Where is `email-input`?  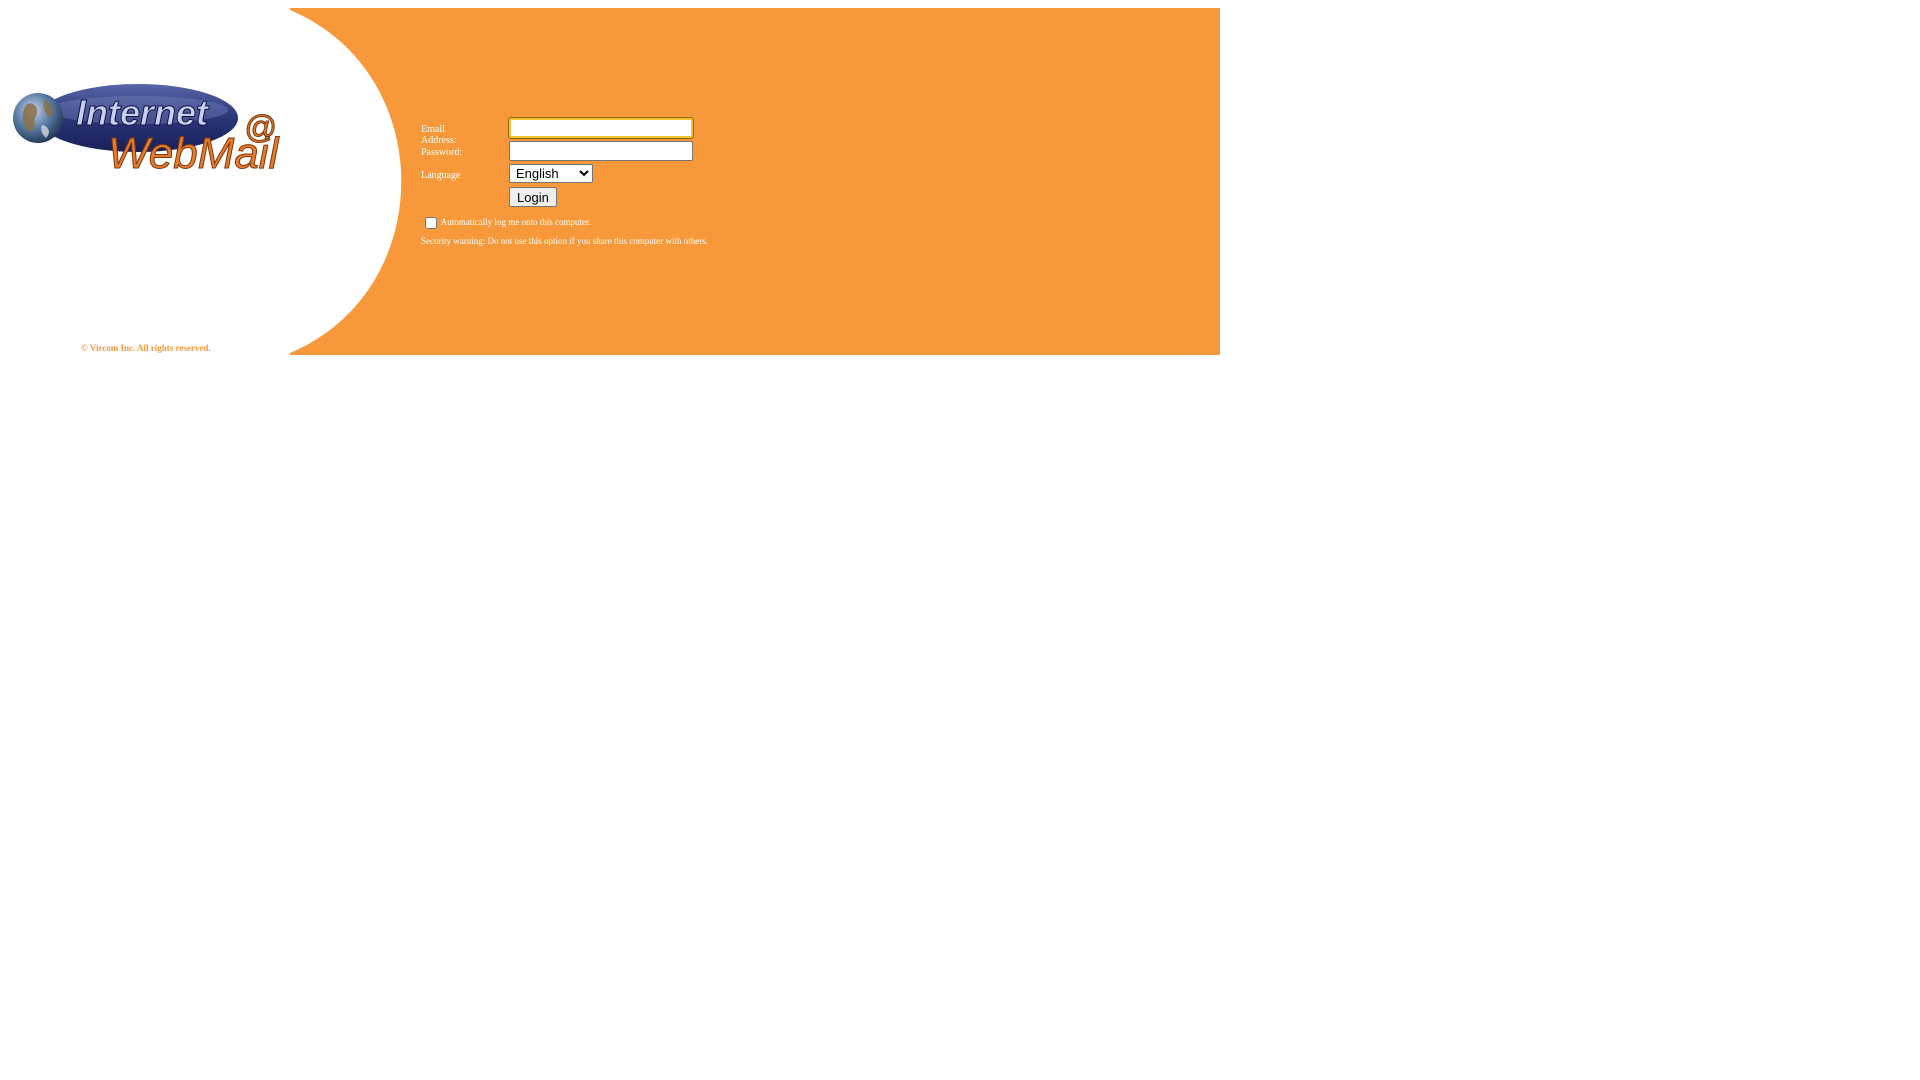
email-input is located at coordinates (601, 128).